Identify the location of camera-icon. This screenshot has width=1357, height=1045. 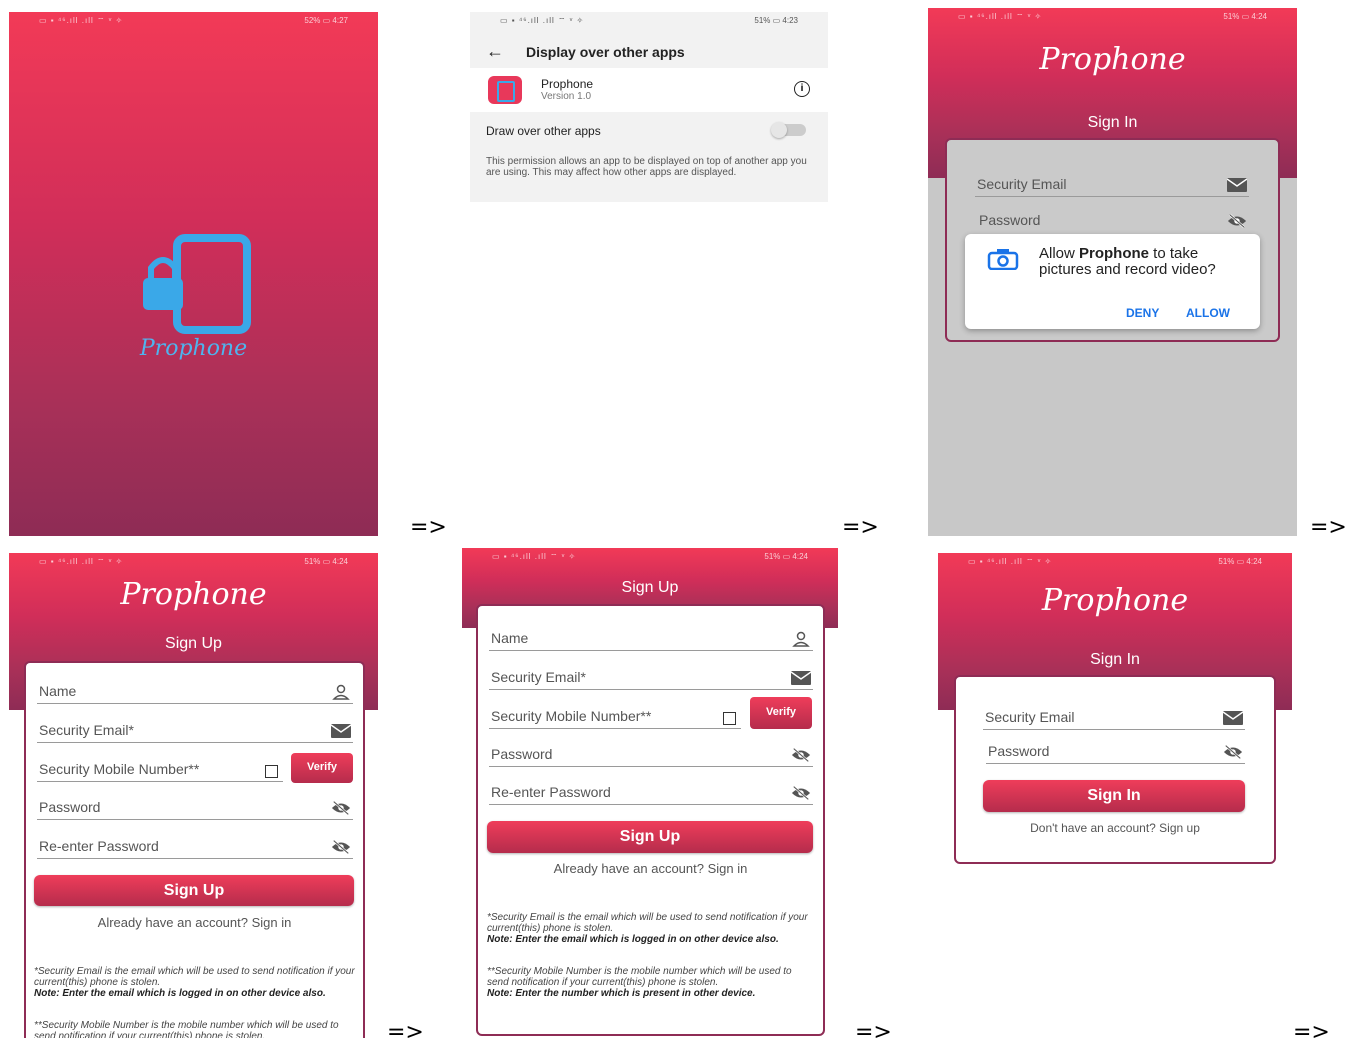
(1003, 259).